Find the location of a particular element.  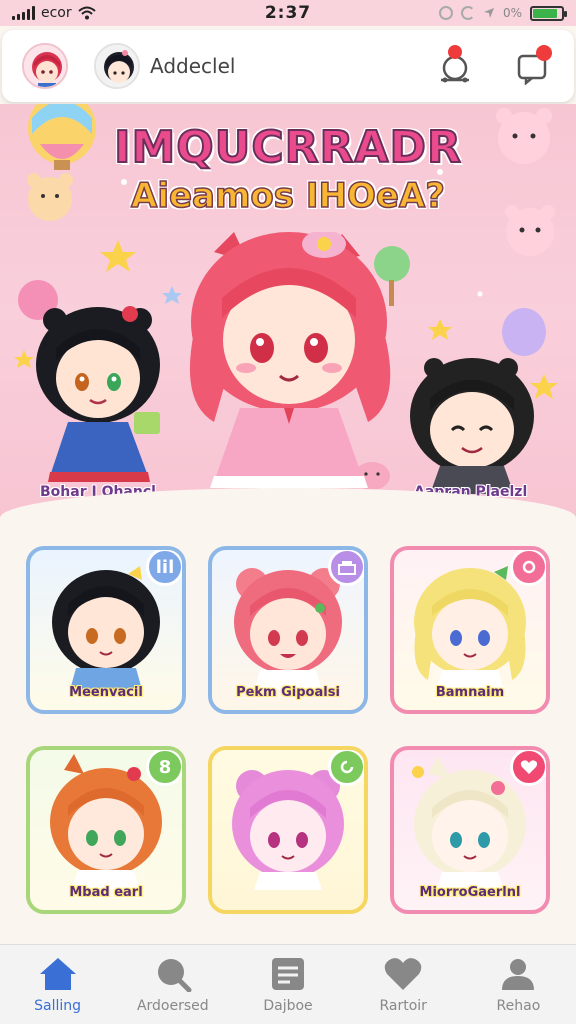

nav-item-profile: Rehao is located at coordinates (518, 984).